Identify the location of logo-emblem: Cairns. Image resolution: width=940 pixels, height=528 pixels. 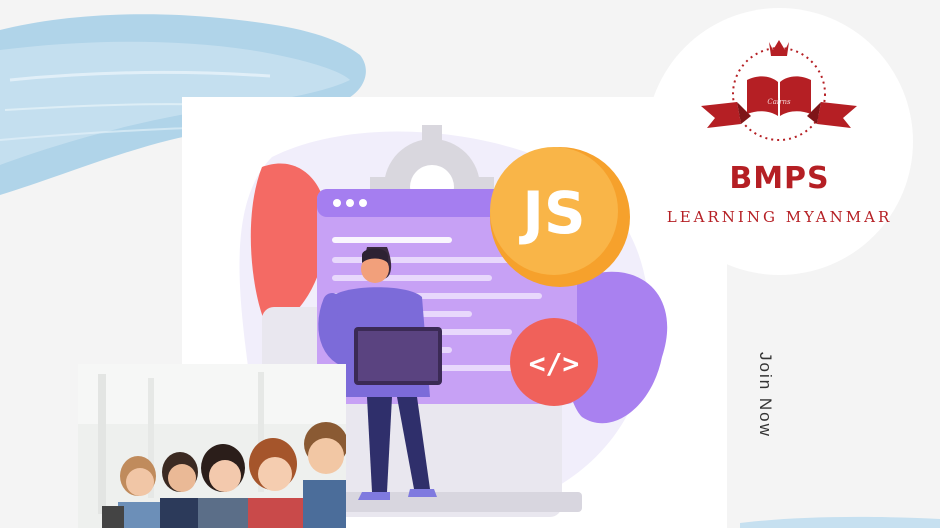
(779, 90).